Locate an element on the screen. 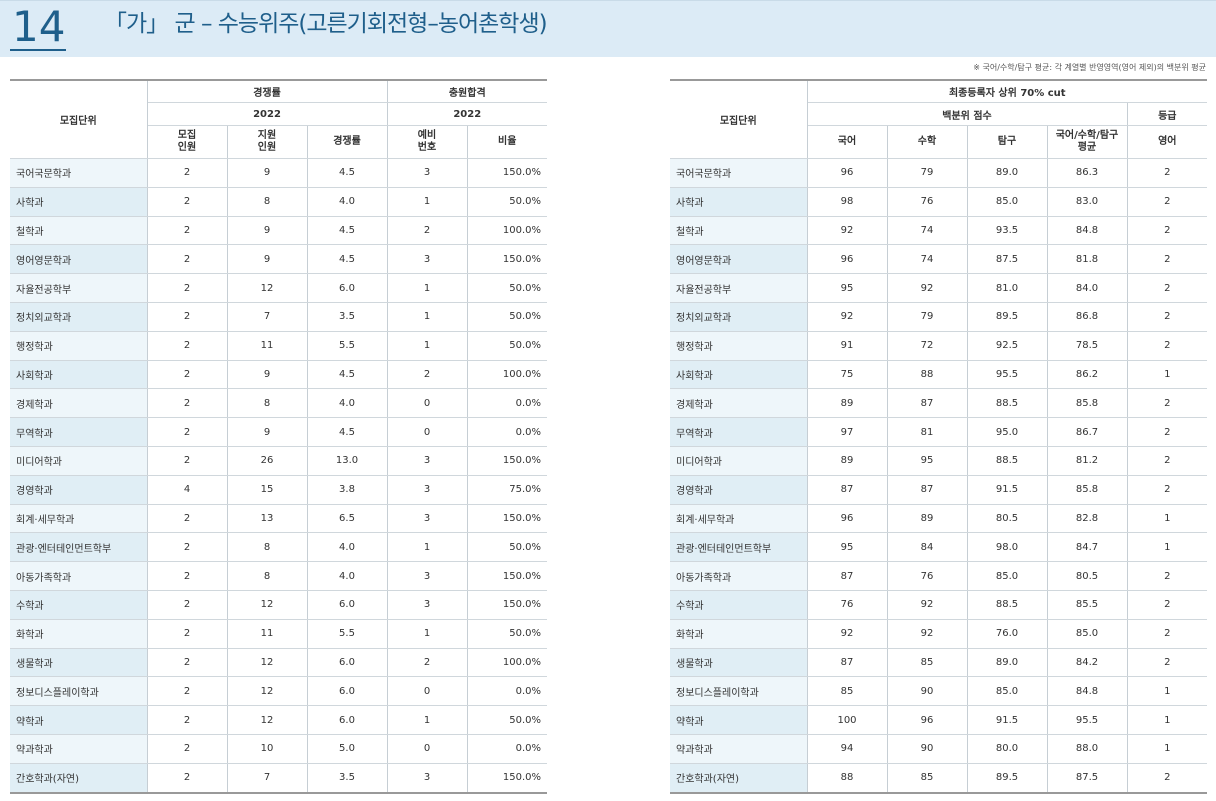 The height and width of the screenshot is (801, 1216). math-cell: 96 is located at coordinates (927, 720).